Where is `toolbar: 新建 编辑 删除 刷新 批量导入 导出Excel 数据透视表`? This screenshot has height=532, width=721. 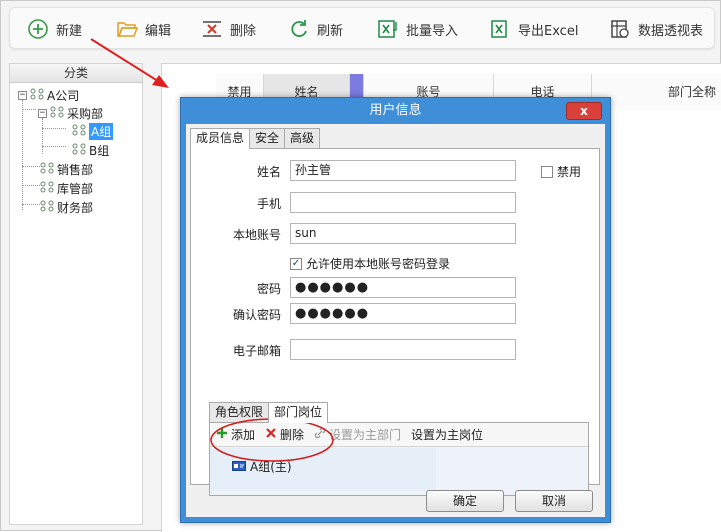 toolbar: 新建 编辑 删除 刷新 批量导入 导出Excel 数据透视表 is located at coordinates (362, 28).